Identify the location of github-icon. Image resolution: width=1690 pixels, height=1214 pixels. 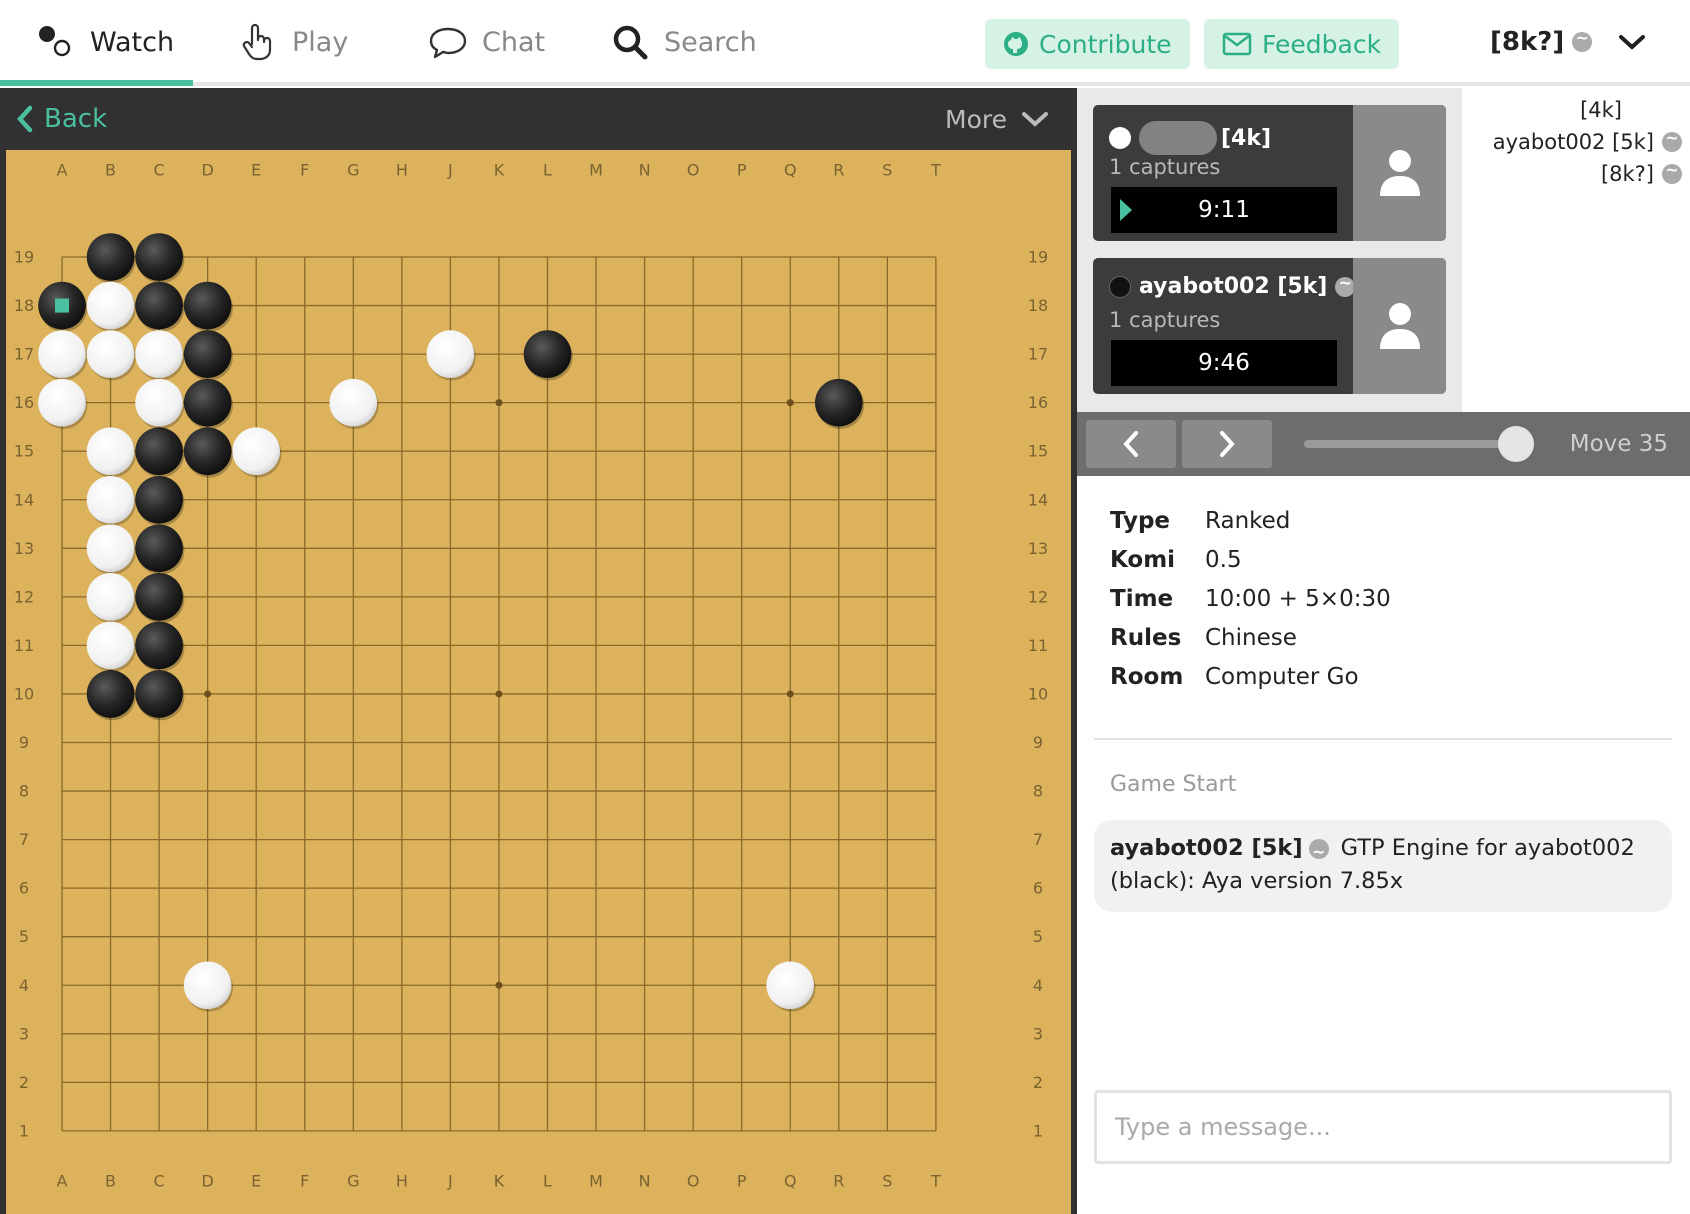
(1016, 44).